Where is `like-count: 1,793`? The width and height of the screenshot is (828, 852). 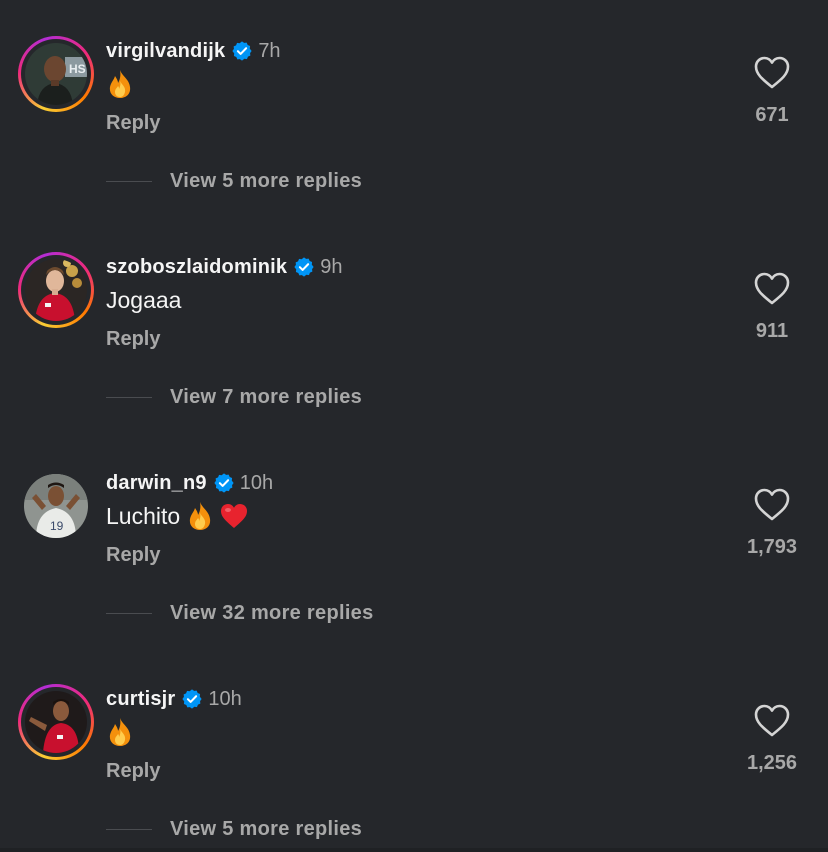 like-count: 1,793 is located at coordinates (772, 547).